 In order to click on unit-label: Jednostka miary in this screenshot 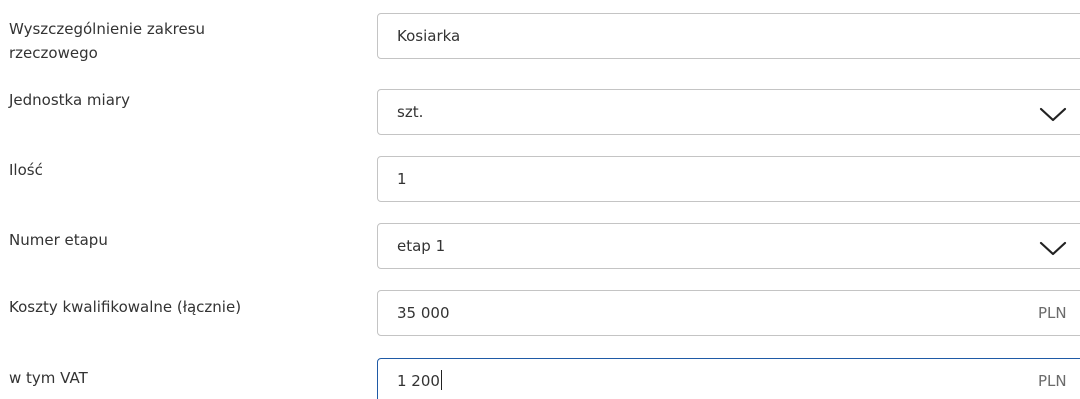, I will do `click(69, 100)`.